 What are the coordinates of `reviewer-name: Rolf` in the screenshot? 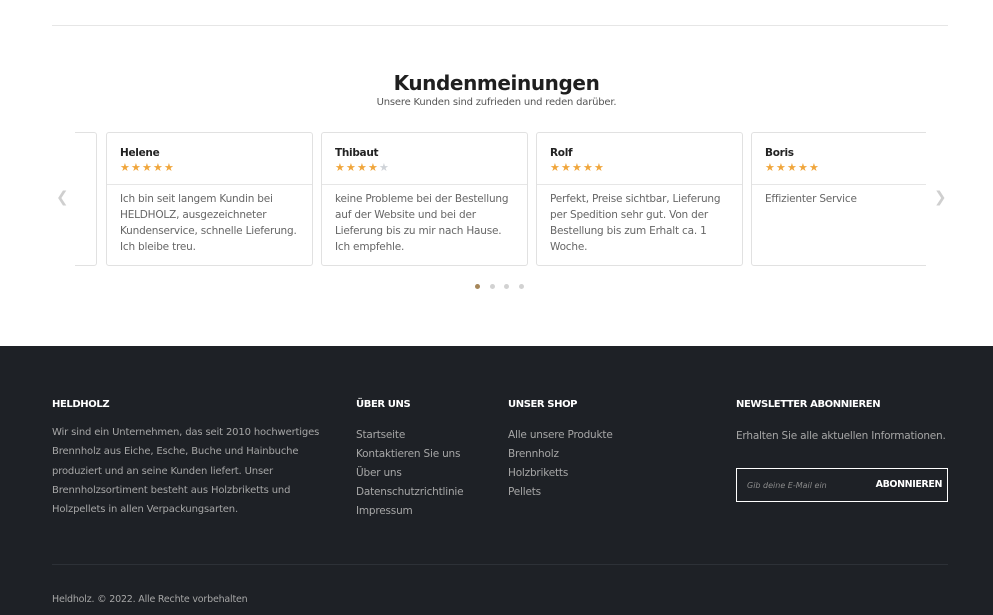 It's located at (561, 153).